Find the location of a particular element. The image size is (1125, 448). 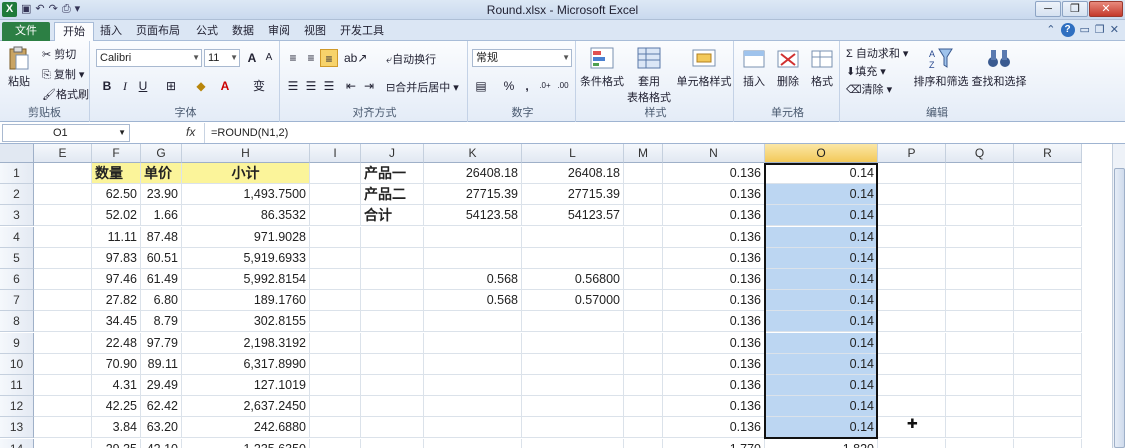

cell-o14: 1.820 is located at coordinates (821, 443).